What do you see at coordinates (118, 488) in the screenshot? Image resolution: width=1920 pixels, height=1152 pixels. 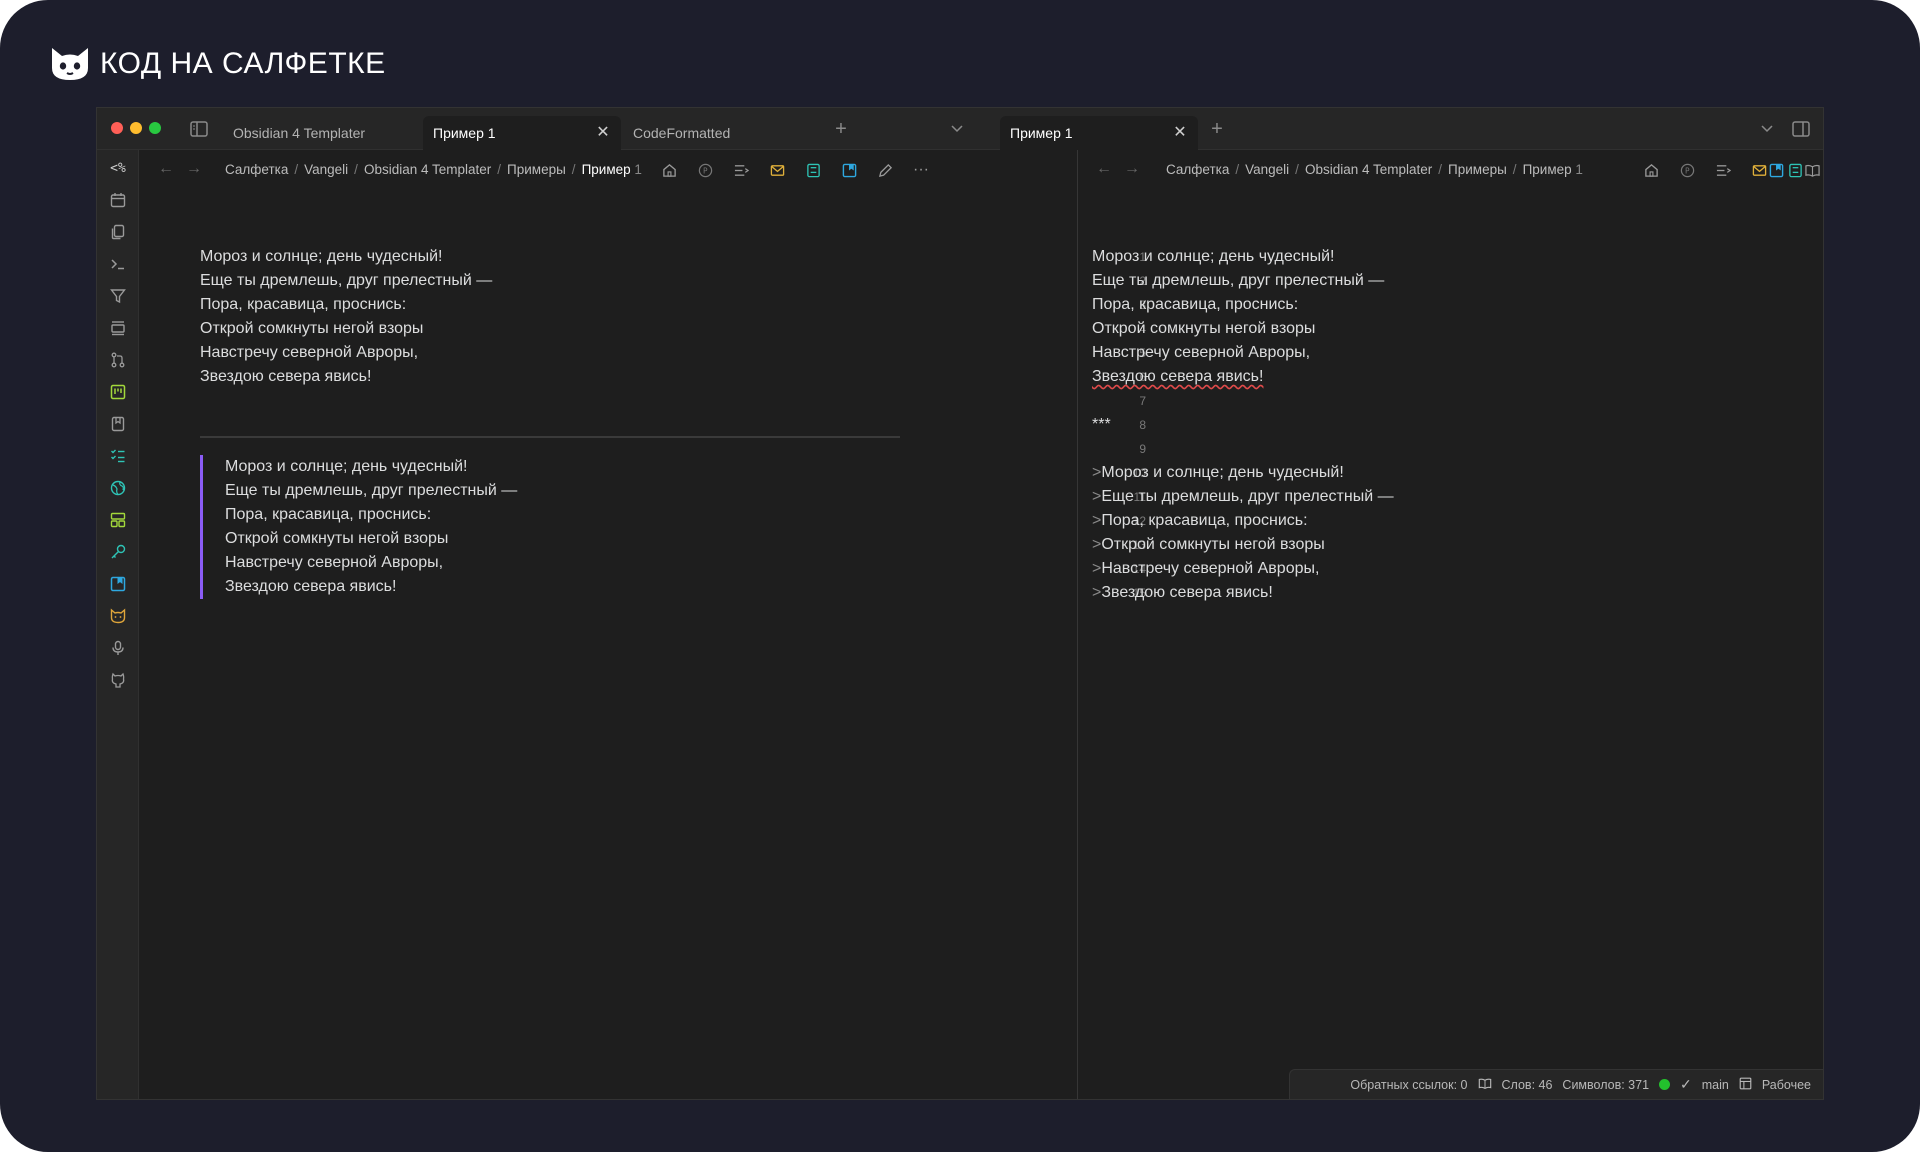 I see `globe-icon` at bounding box center [118, 488].